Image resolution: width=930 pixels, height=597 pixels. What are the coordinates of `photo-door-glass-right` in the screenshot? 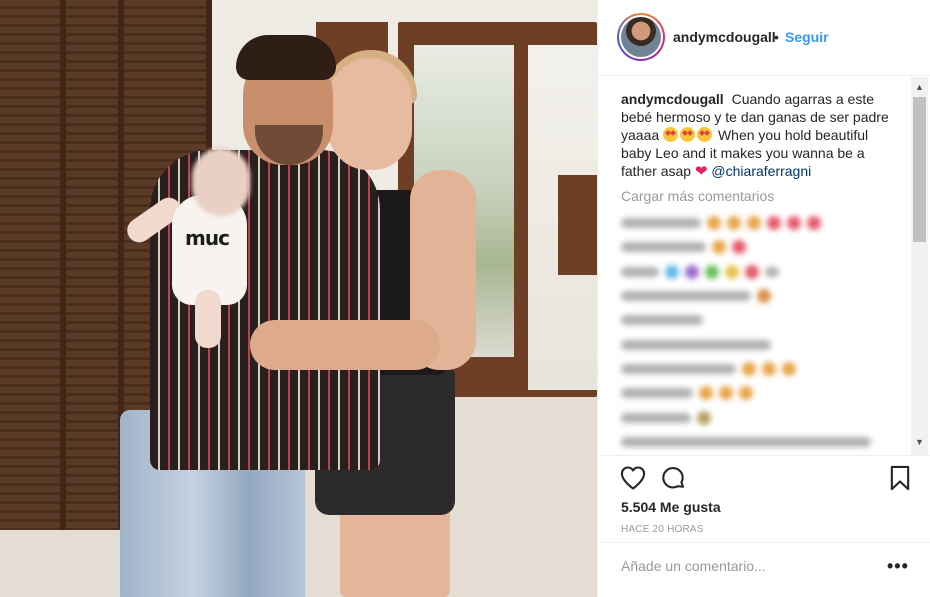 It's located at (562, 217).